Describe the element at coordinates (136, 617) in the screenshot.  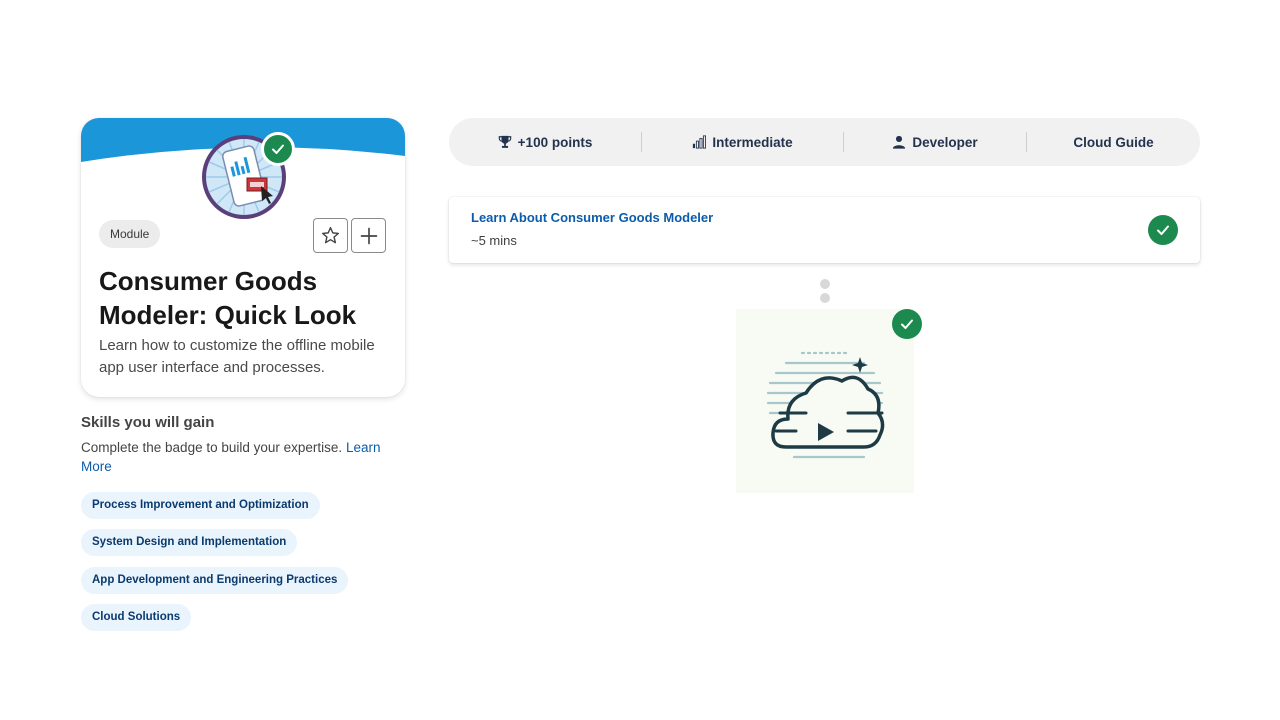
I see `skill-pill: Cloud Solutions` at that location.